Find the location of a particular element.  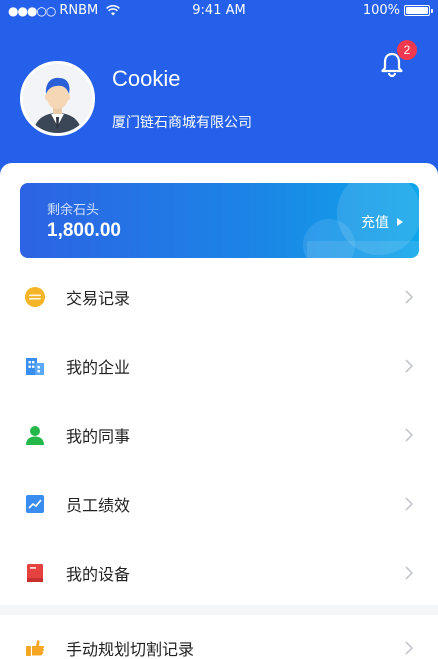

battery-percent: 100% is located at coordinates (381, 10).